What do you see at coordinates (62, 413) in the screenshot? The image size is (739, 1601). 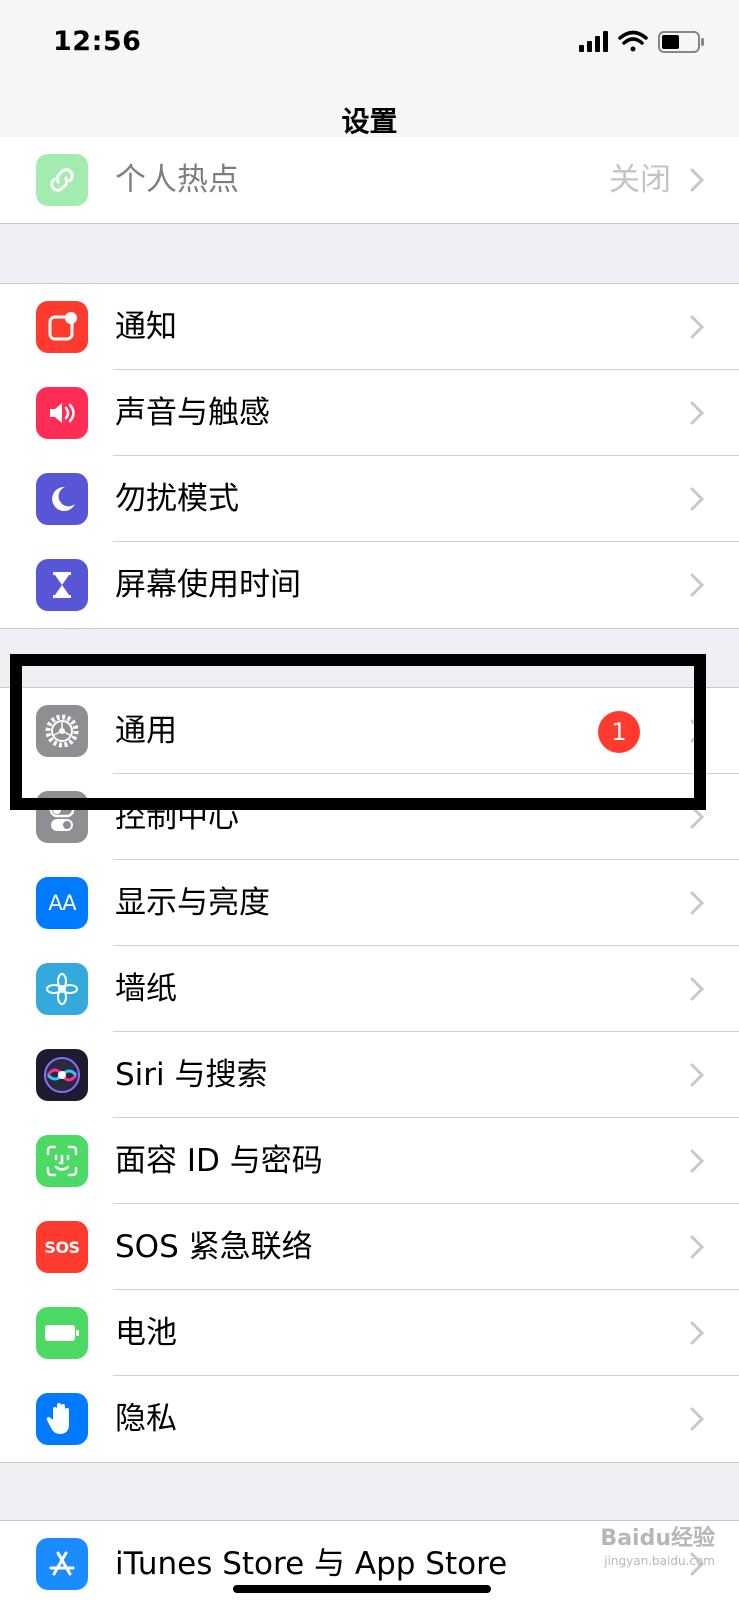 I see `sound-icon` at bounding box center [62, 413].